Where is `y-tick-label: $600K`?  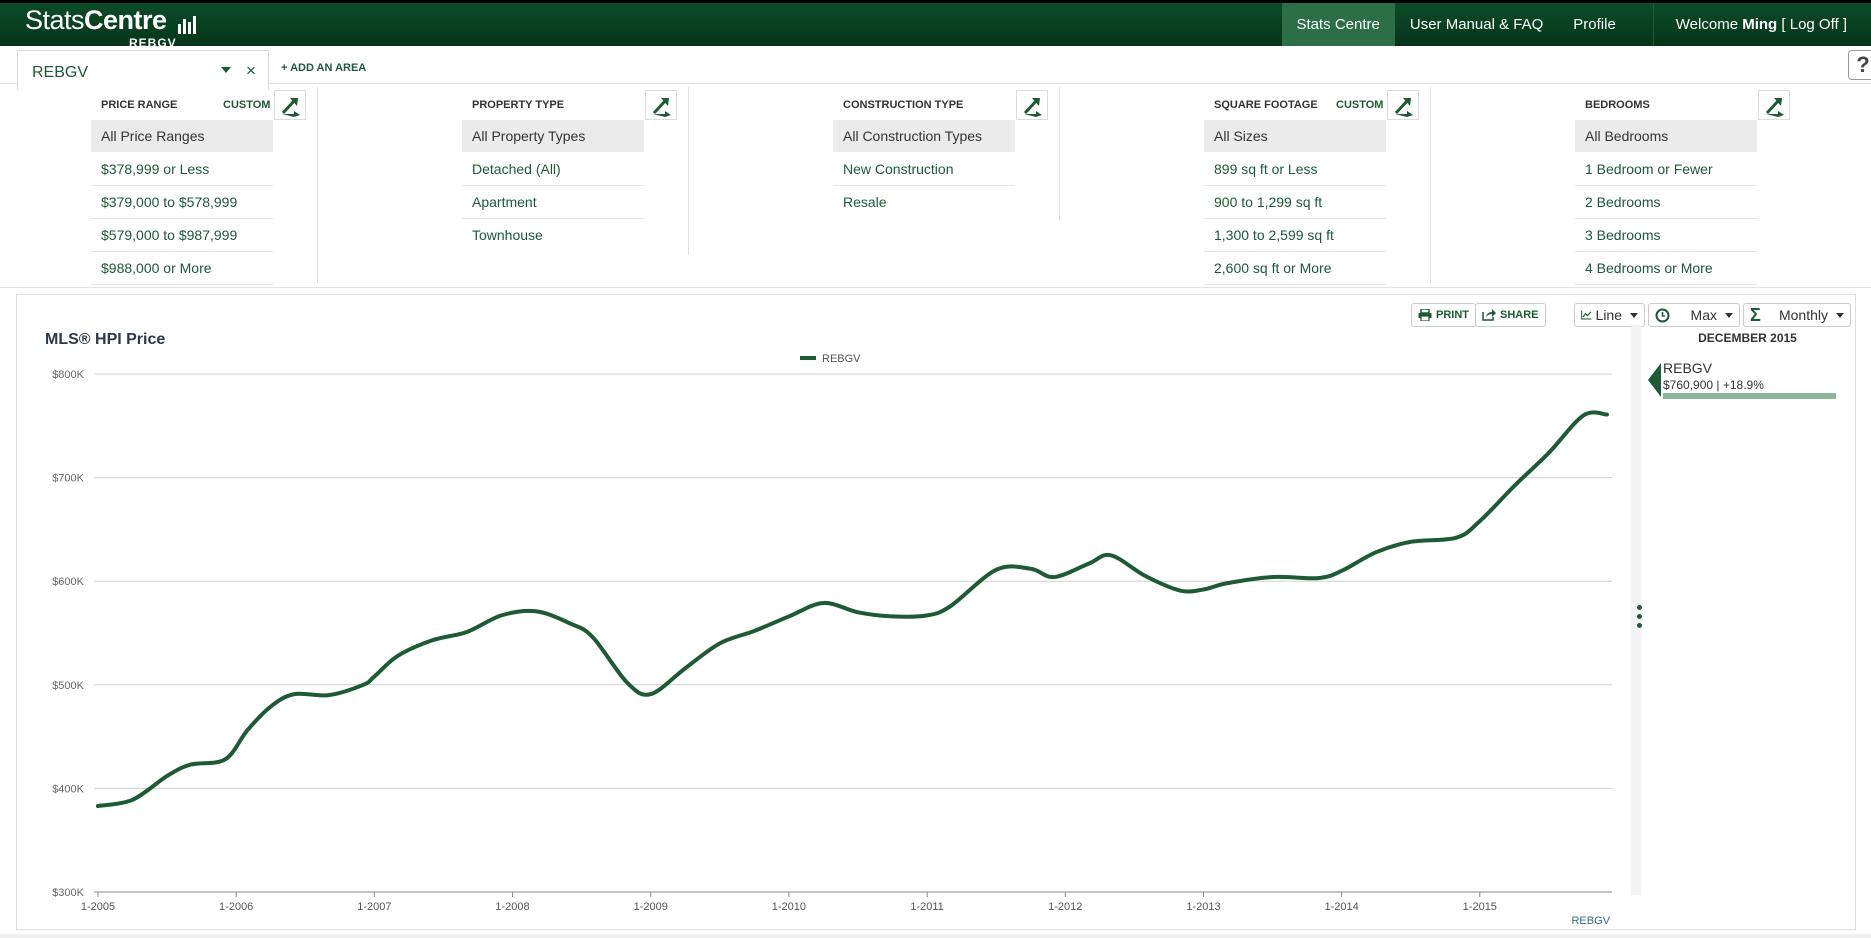 y-tick-label: $600K is located at coordinates (68, 582).